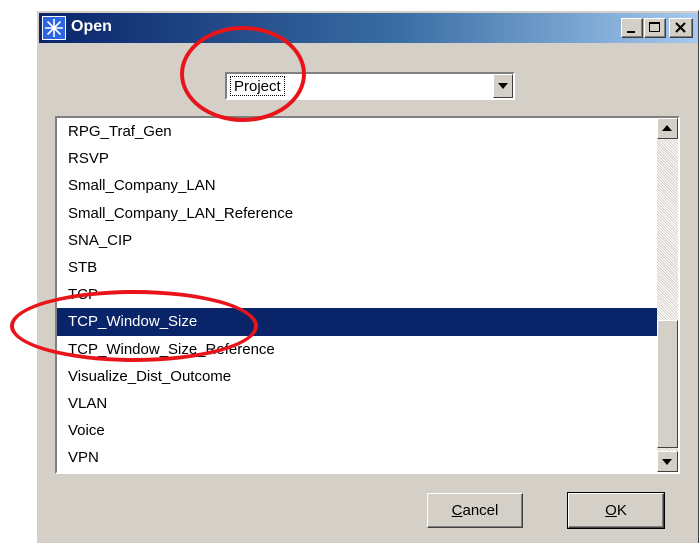 This screenshot has height=543, width=699. I want to click on minimize-icon, so click(631, 32).